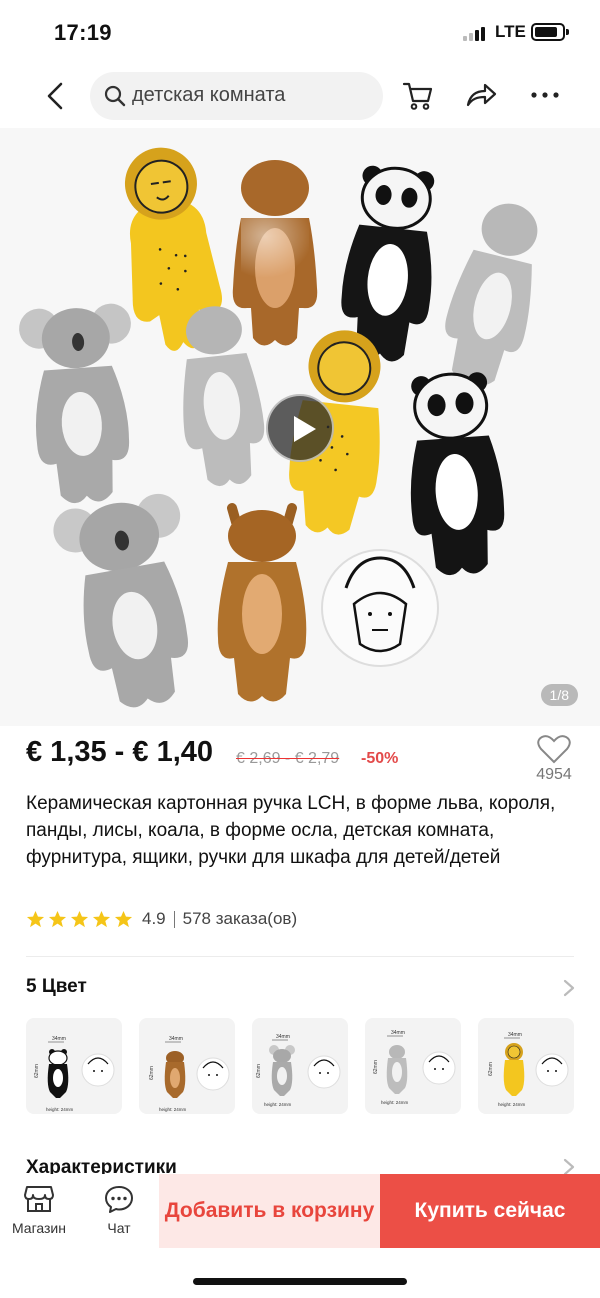  What do you see at coordinates (75, 403) in the screenshot?
I see `koala-knob` at bounding box center [75, 403].